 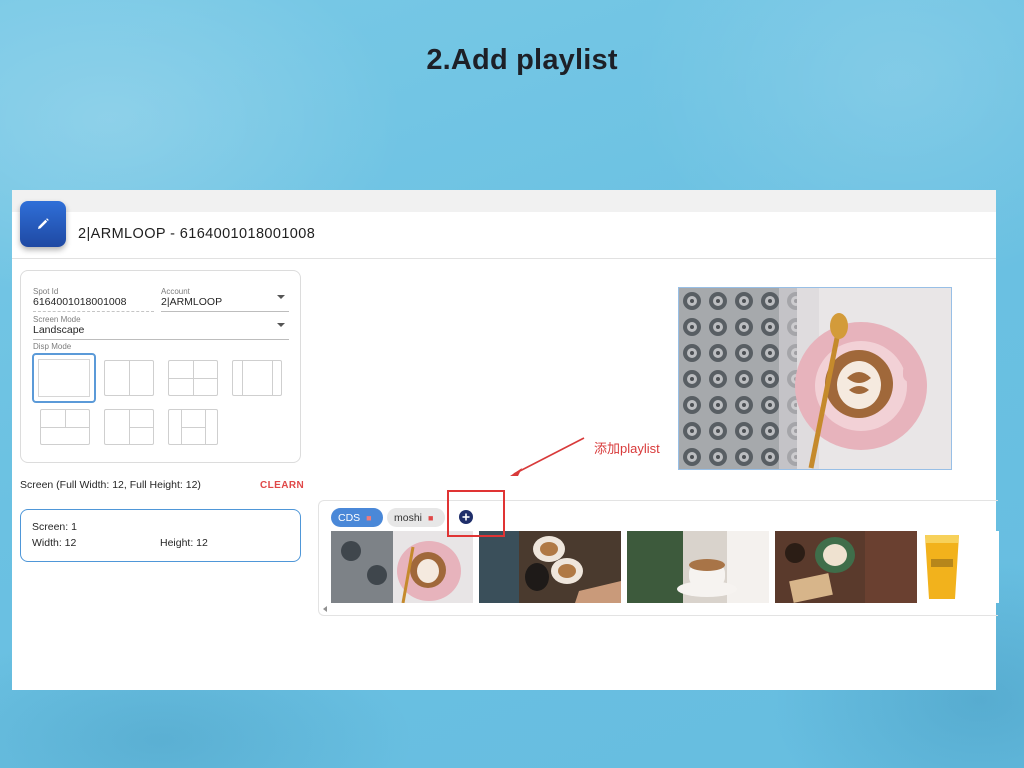 I want to click on screen-number: Screen: 1, so click(x=54, y=527).